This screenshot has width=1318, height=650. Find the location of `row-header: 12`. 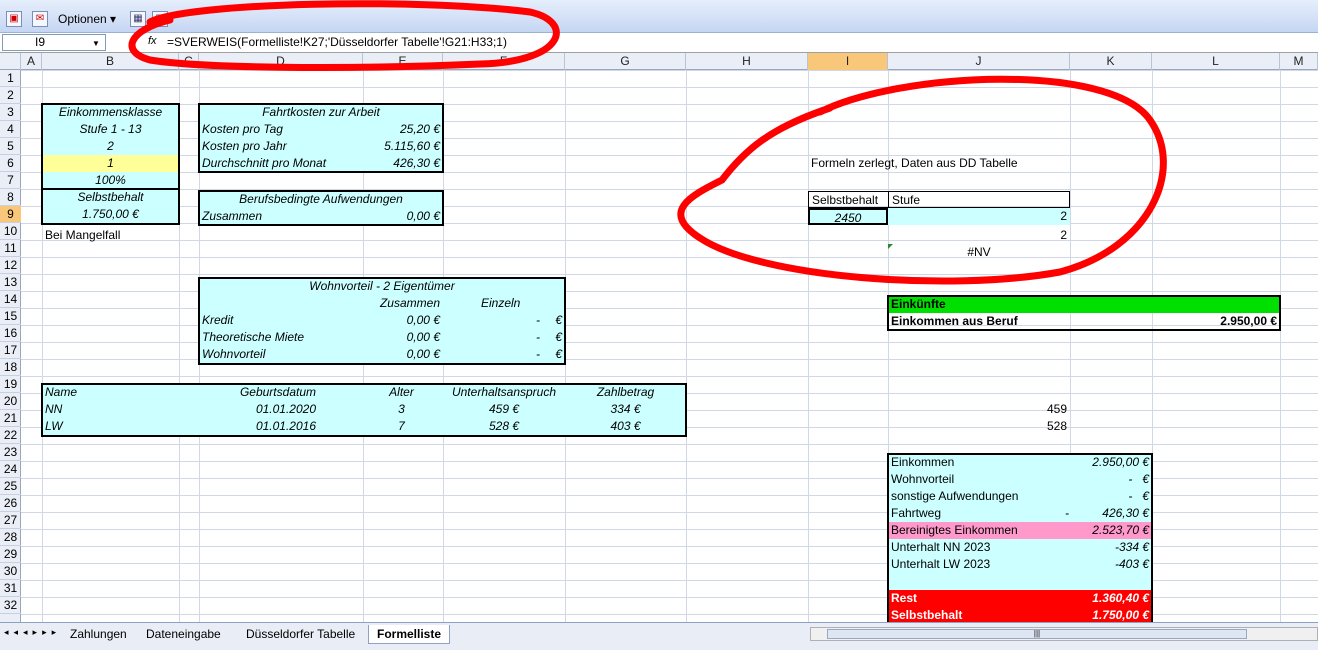

row-header: 12 is located at coordinates (10, 265).